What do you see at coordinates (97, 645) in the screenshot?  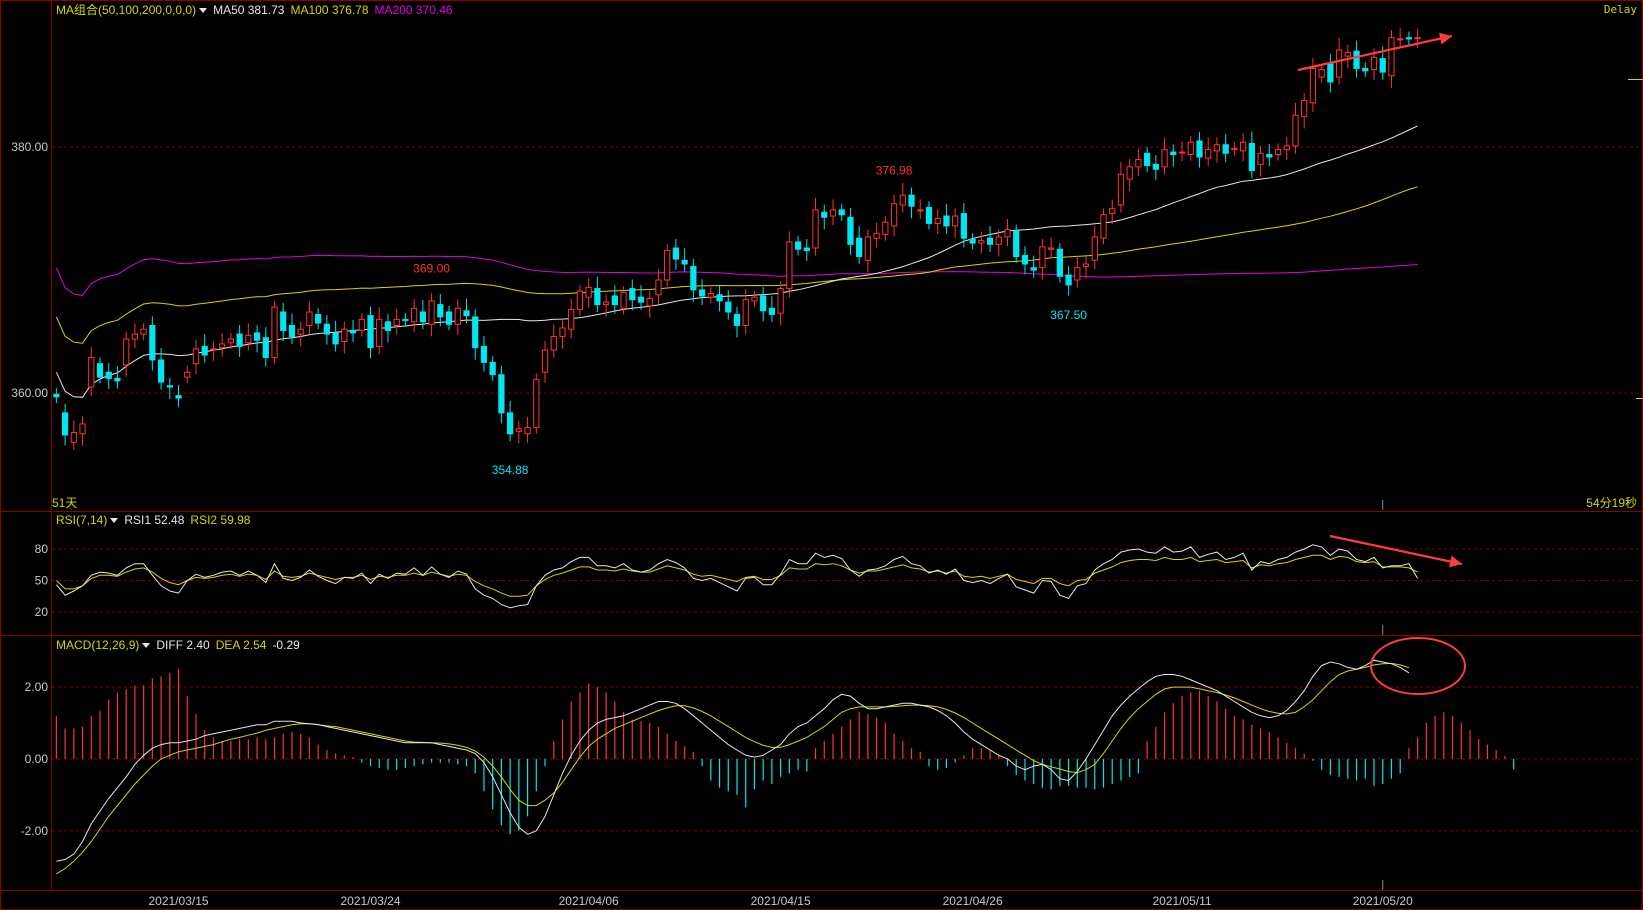 I see `indicator-name: MACD(12,26,9)` at bounding box center [97, 645].